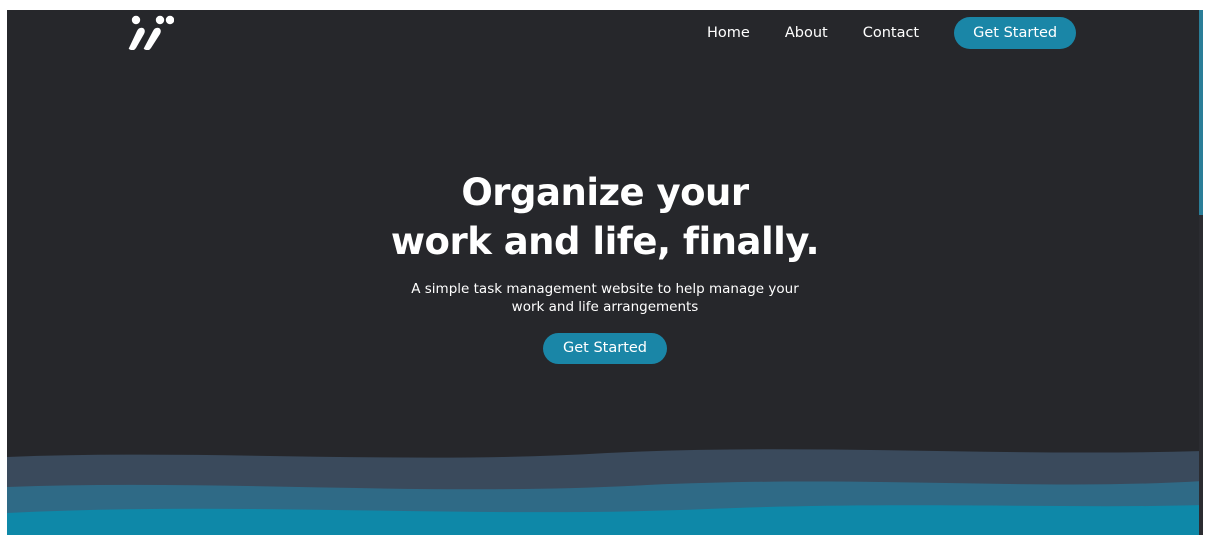 The image size is (1207, 535). I want to click on hero-get-started-button: Get Started, so click(605, 348).